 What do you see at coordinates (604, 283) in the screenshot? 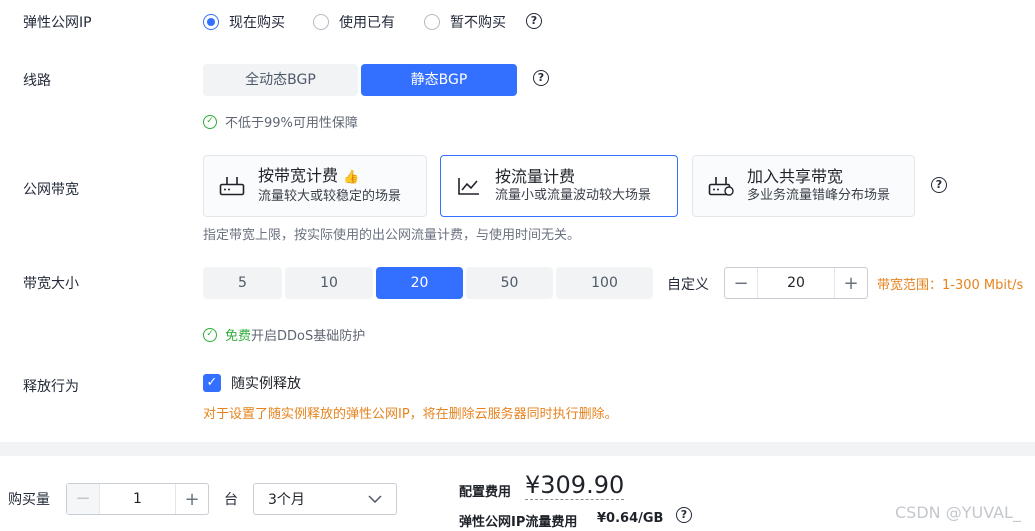
I see `bandwidth-option-100: 100` at bounding box center [604, 283].